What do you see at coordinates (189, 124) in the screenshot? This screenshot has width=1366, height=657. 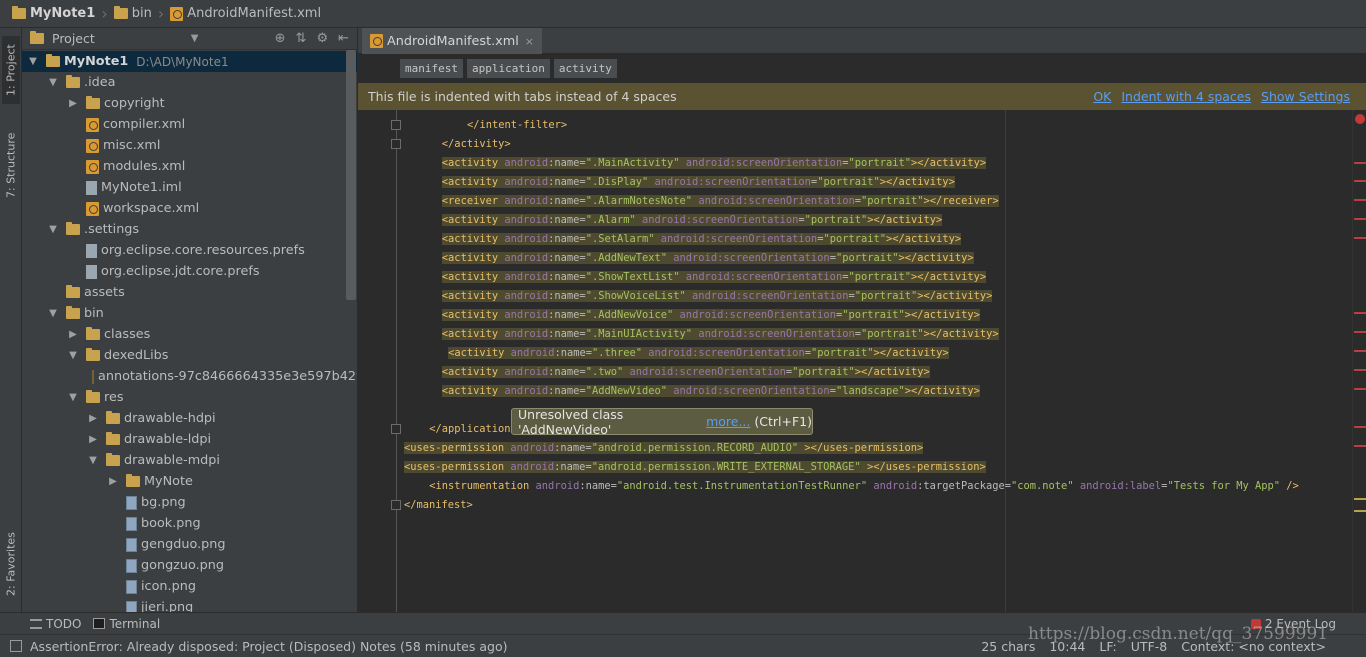 I see `tree-item: compiler.xml` at bounding box center [189, 124].